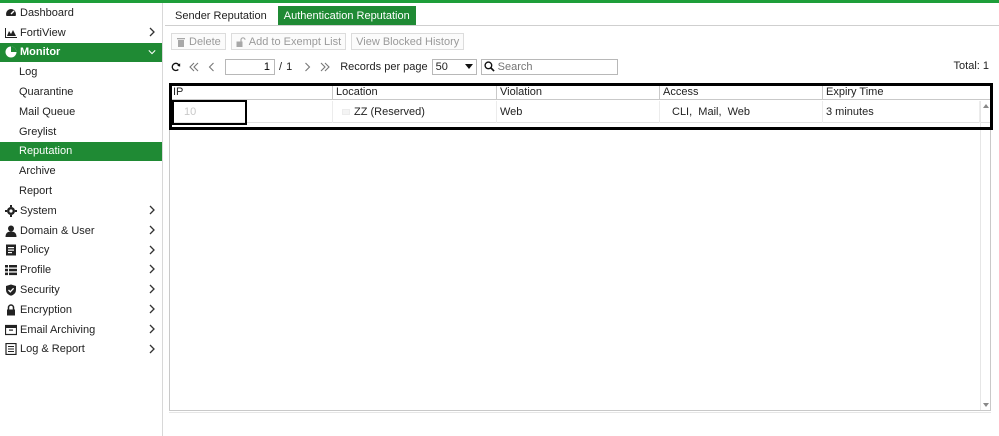 The height and width of the screenshot is (436, 999). What do you see at coordinates (181, 42) in the screenshot?
I see `trash-icon` at bounding box center [181, 42].